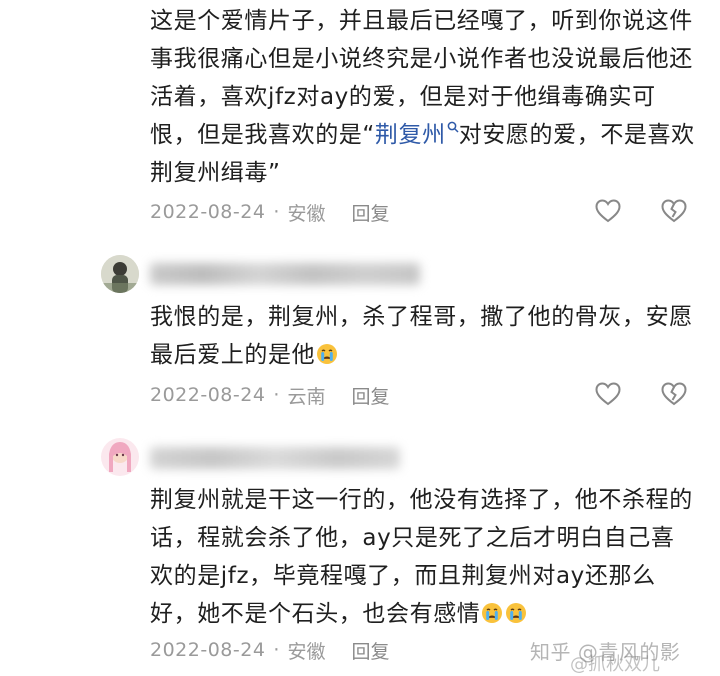 The width and height of the screenshot is (720, 676). Describe the element at coordinates (270, 212) in the screenshot. I see `comment-1-meta: 2022-08-24 · 安徽 回复` at that location.